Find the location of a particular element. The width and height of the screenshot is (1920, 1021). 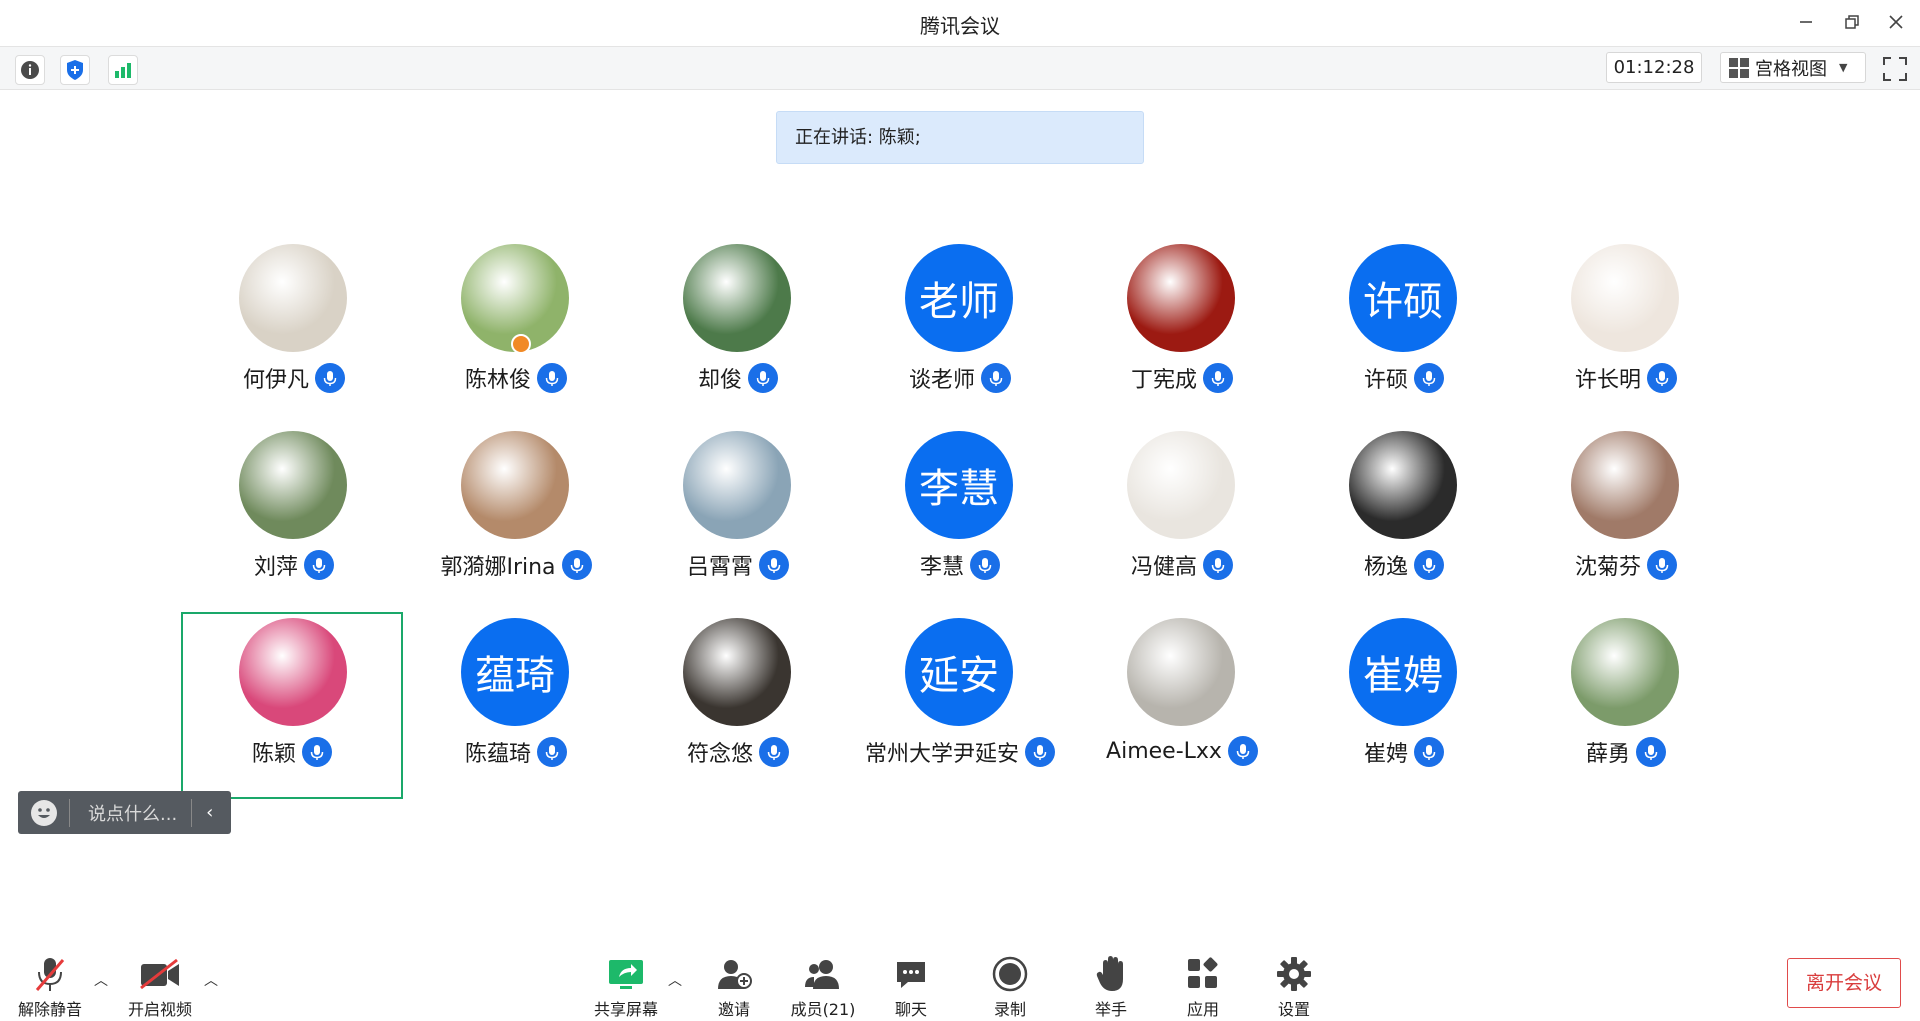

members-button: 成员(21) is located at coordinates (823, 987).